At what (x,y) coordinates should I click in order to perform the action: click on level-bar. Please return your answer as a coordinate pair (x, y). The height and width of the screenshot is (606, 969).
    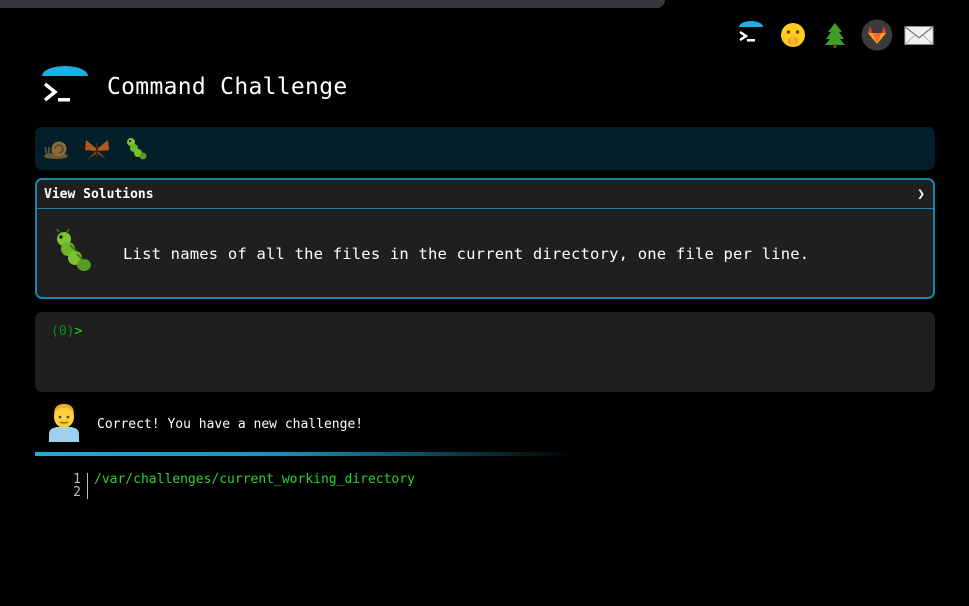
    Looking at the image, I should click on (485, 148).